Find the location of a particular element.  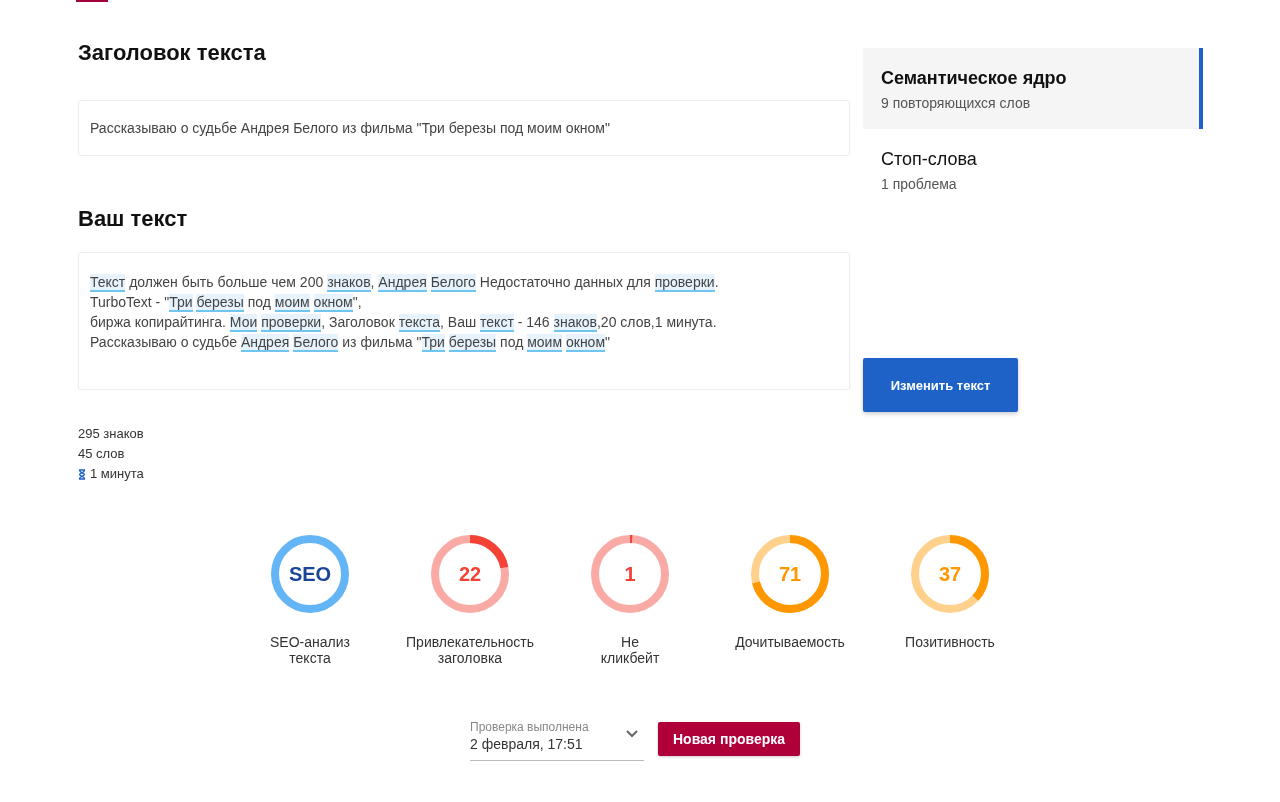

gauge-label: Привлекательность заголовка is located at coordinates (470, 650).